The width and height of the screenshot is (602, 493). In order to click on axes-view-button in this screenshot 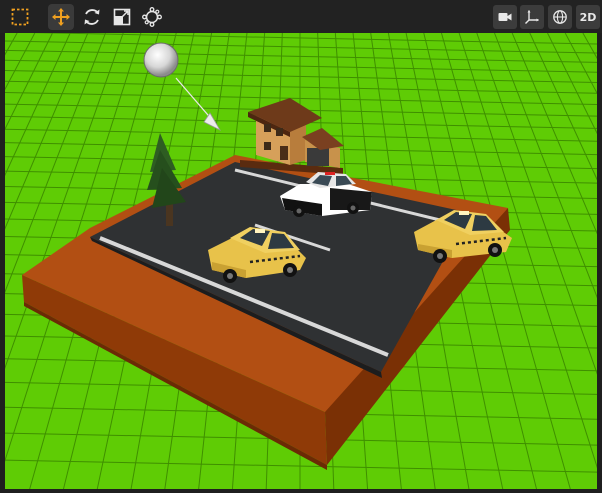, I will do `click(532, 17)`.